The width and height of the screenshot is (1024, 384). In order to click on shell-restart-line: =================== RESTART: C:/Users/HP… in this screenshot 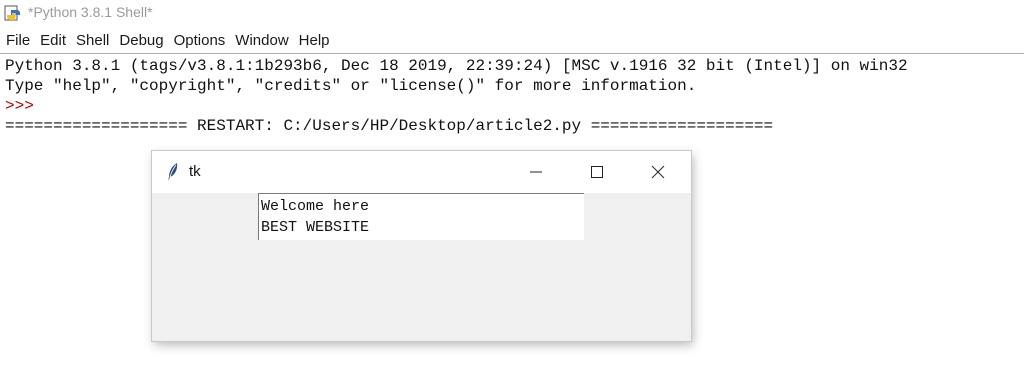, I will do `click(389, 126)`.